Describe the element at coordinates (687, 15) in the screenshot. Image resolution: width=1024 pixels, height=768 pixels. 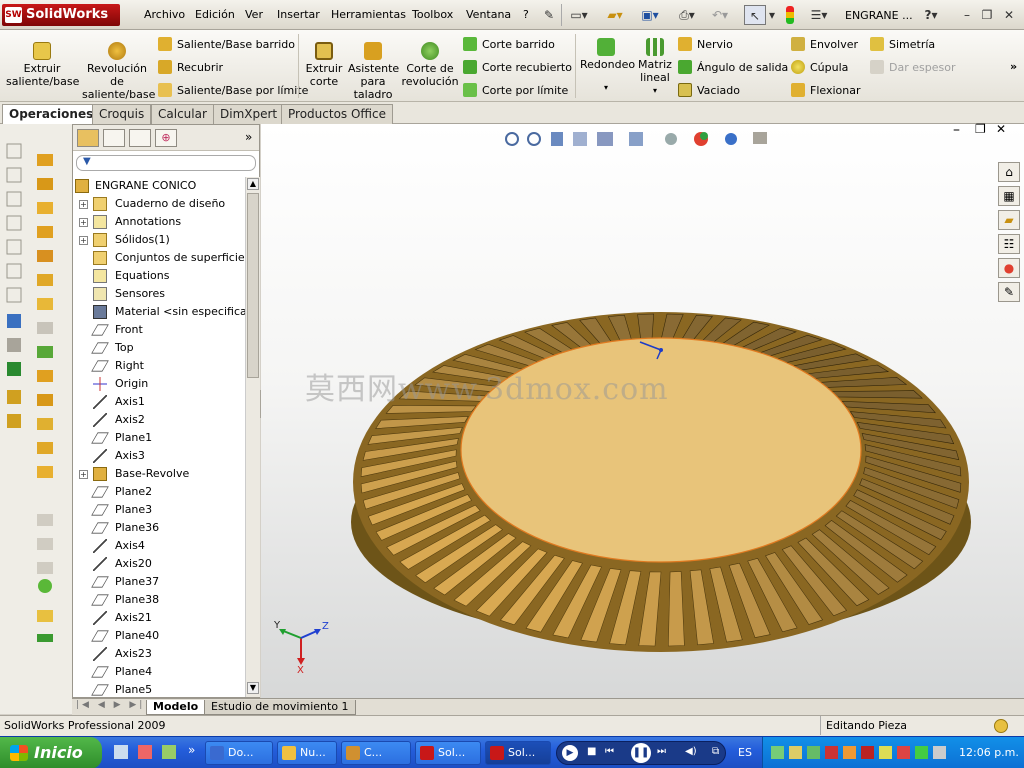
I see `print-icon: ⎙▾` at that location.